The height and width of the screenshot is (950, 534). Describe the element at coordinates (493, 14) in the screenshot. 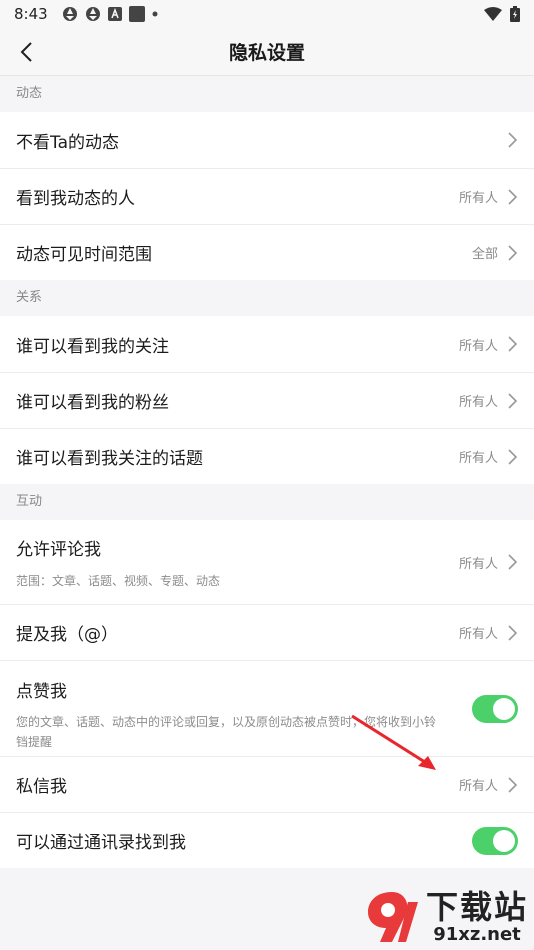

I see `wifi-icon` at that location.